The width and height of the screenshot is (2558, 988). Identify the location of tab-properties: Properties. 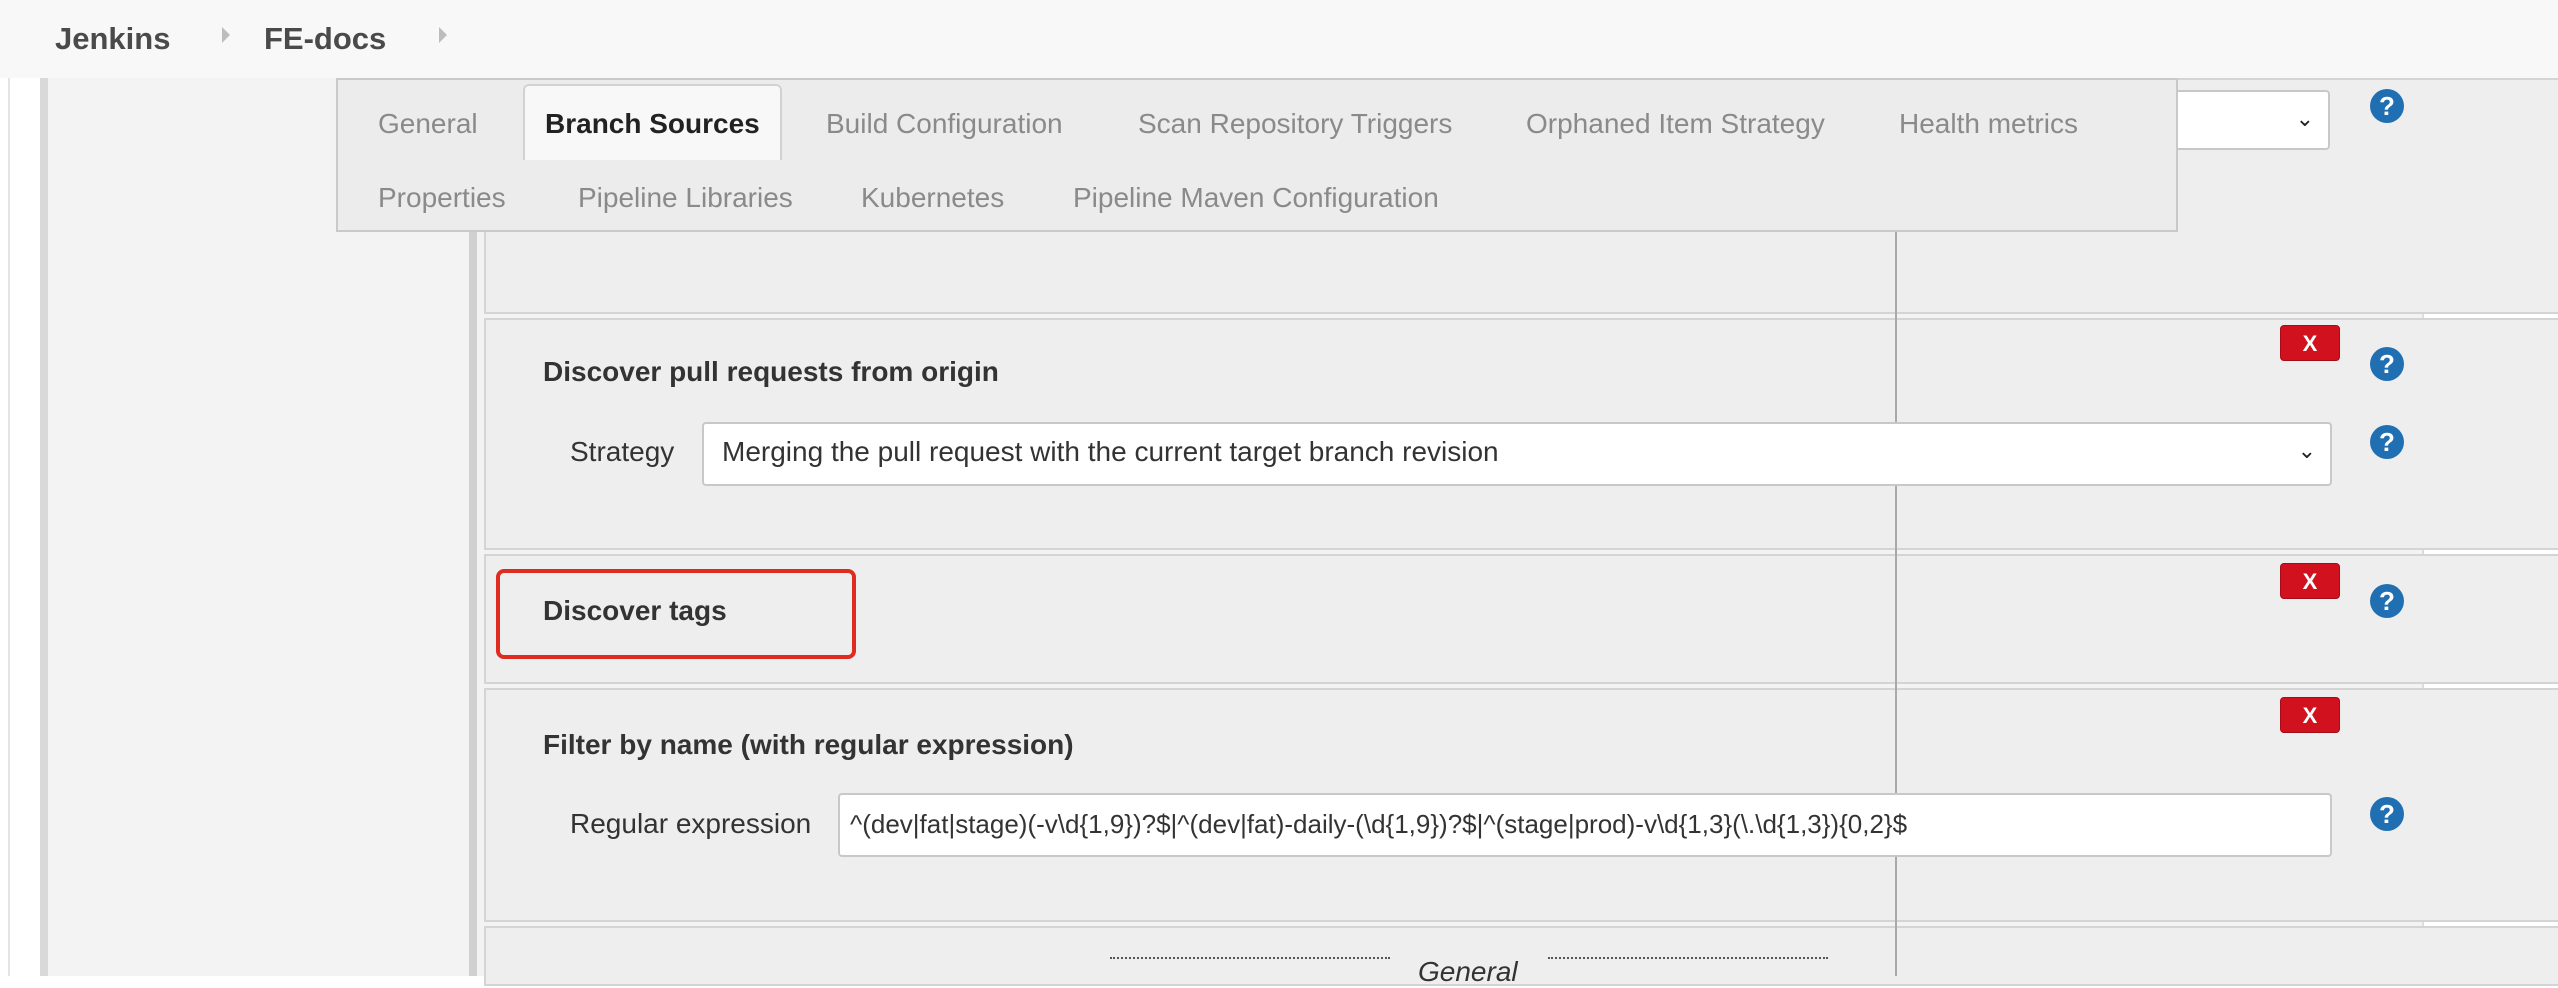
(442, 198).